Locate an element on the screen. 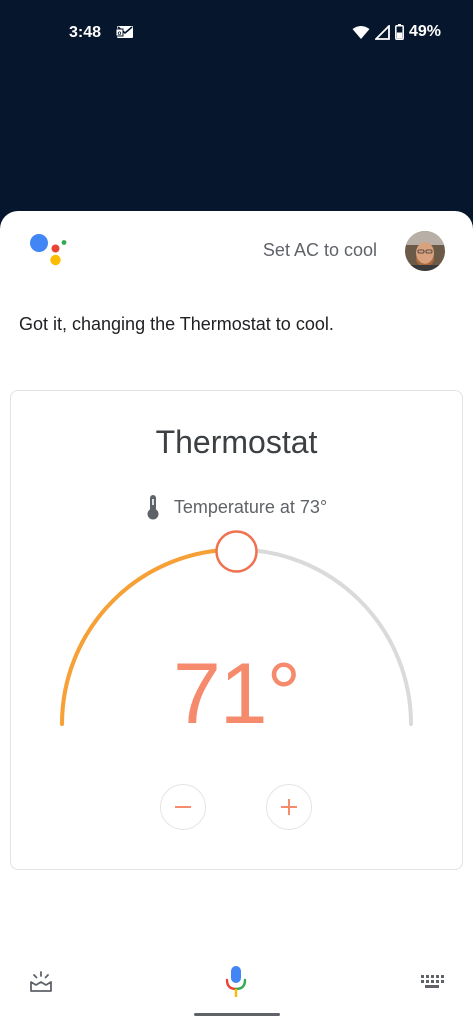 The width and height of the screenshot is (473, 1024). assistant-response: Got it, changing the Thermostat to cool. is located at coordinates (176, 324).